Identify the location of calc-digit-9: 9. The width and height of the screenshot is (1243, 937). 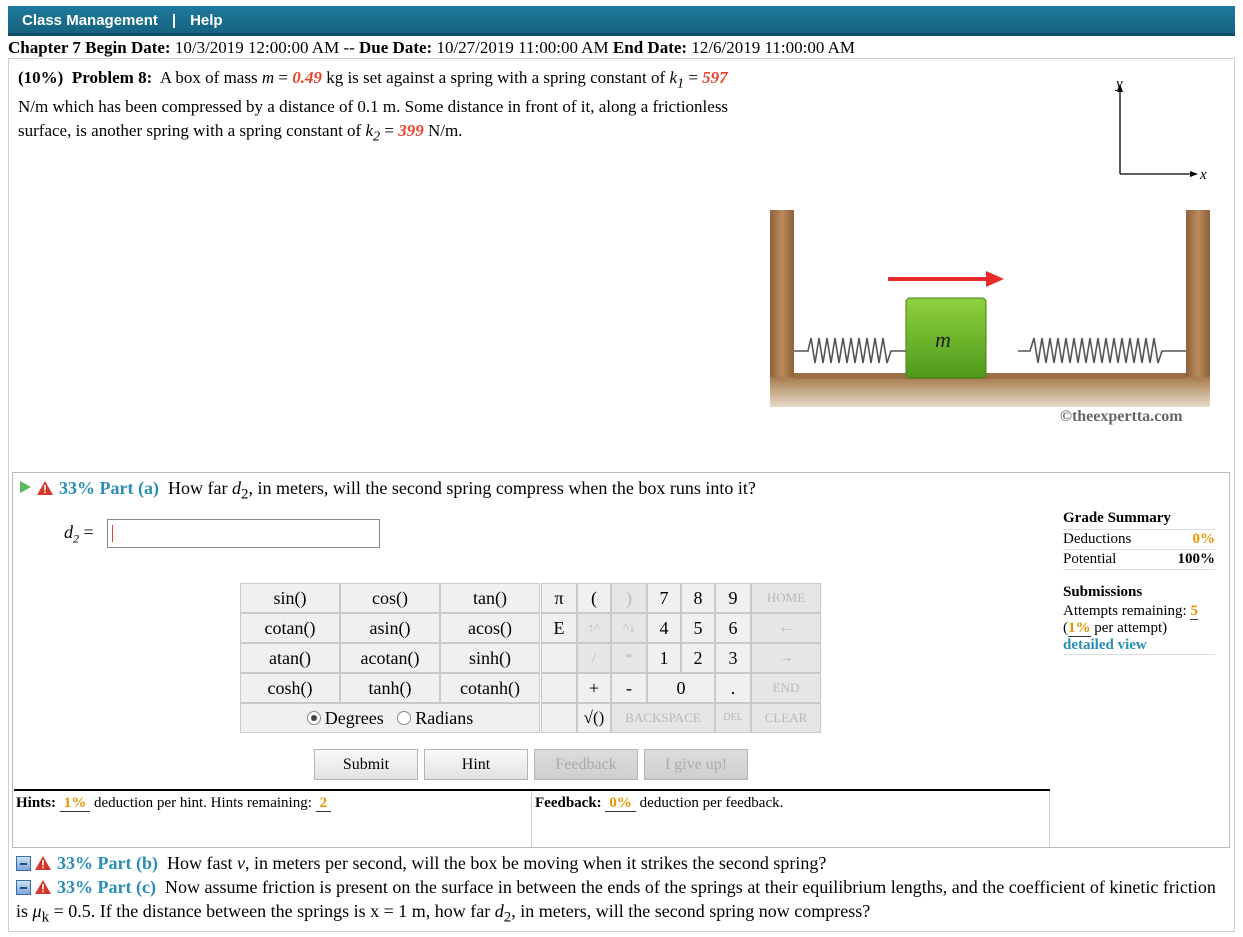
(733, 598).